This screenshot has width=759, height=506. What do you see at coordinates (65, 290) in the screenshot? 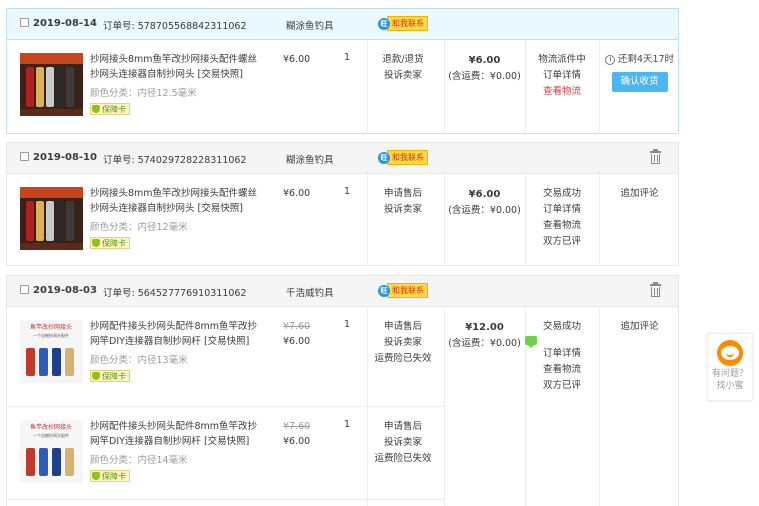
I see `order-date: 2019-08-03` at bounding box center [65, 290].